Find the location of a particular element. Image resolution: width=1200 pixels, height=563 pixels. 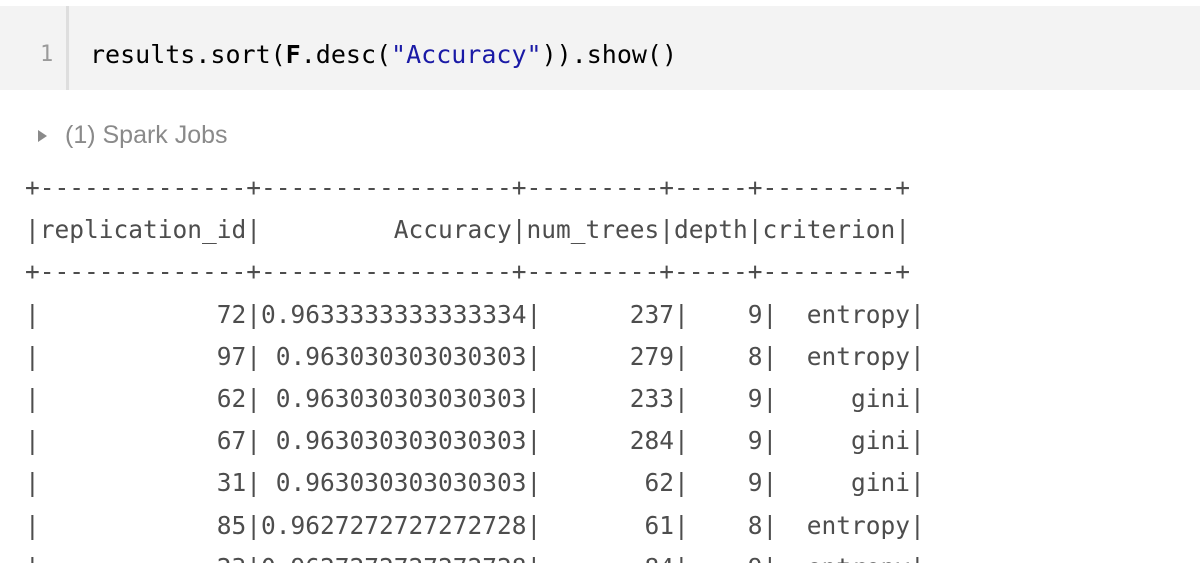

code-string-literal: "Accuracy" is located at coordinates (466, 54).